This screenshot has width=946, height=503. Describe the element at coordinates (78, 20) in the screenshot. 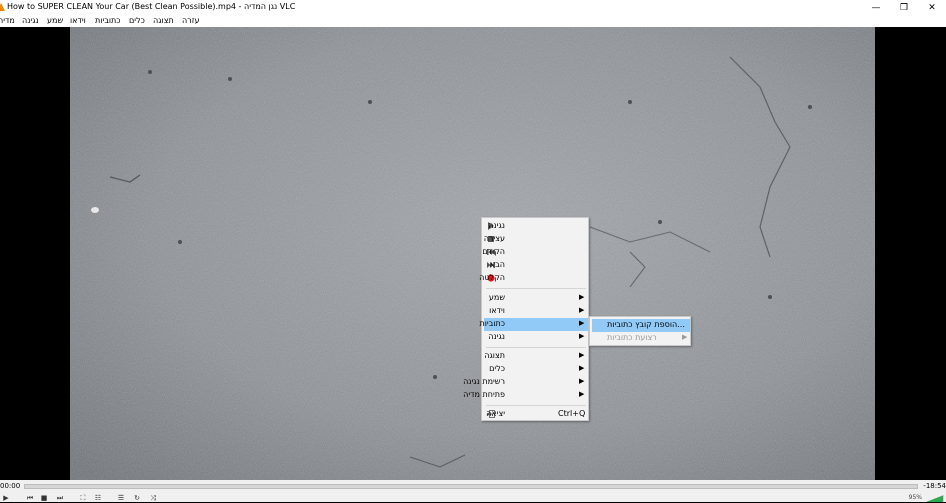

I see `menu-video: וידאו` at that location.